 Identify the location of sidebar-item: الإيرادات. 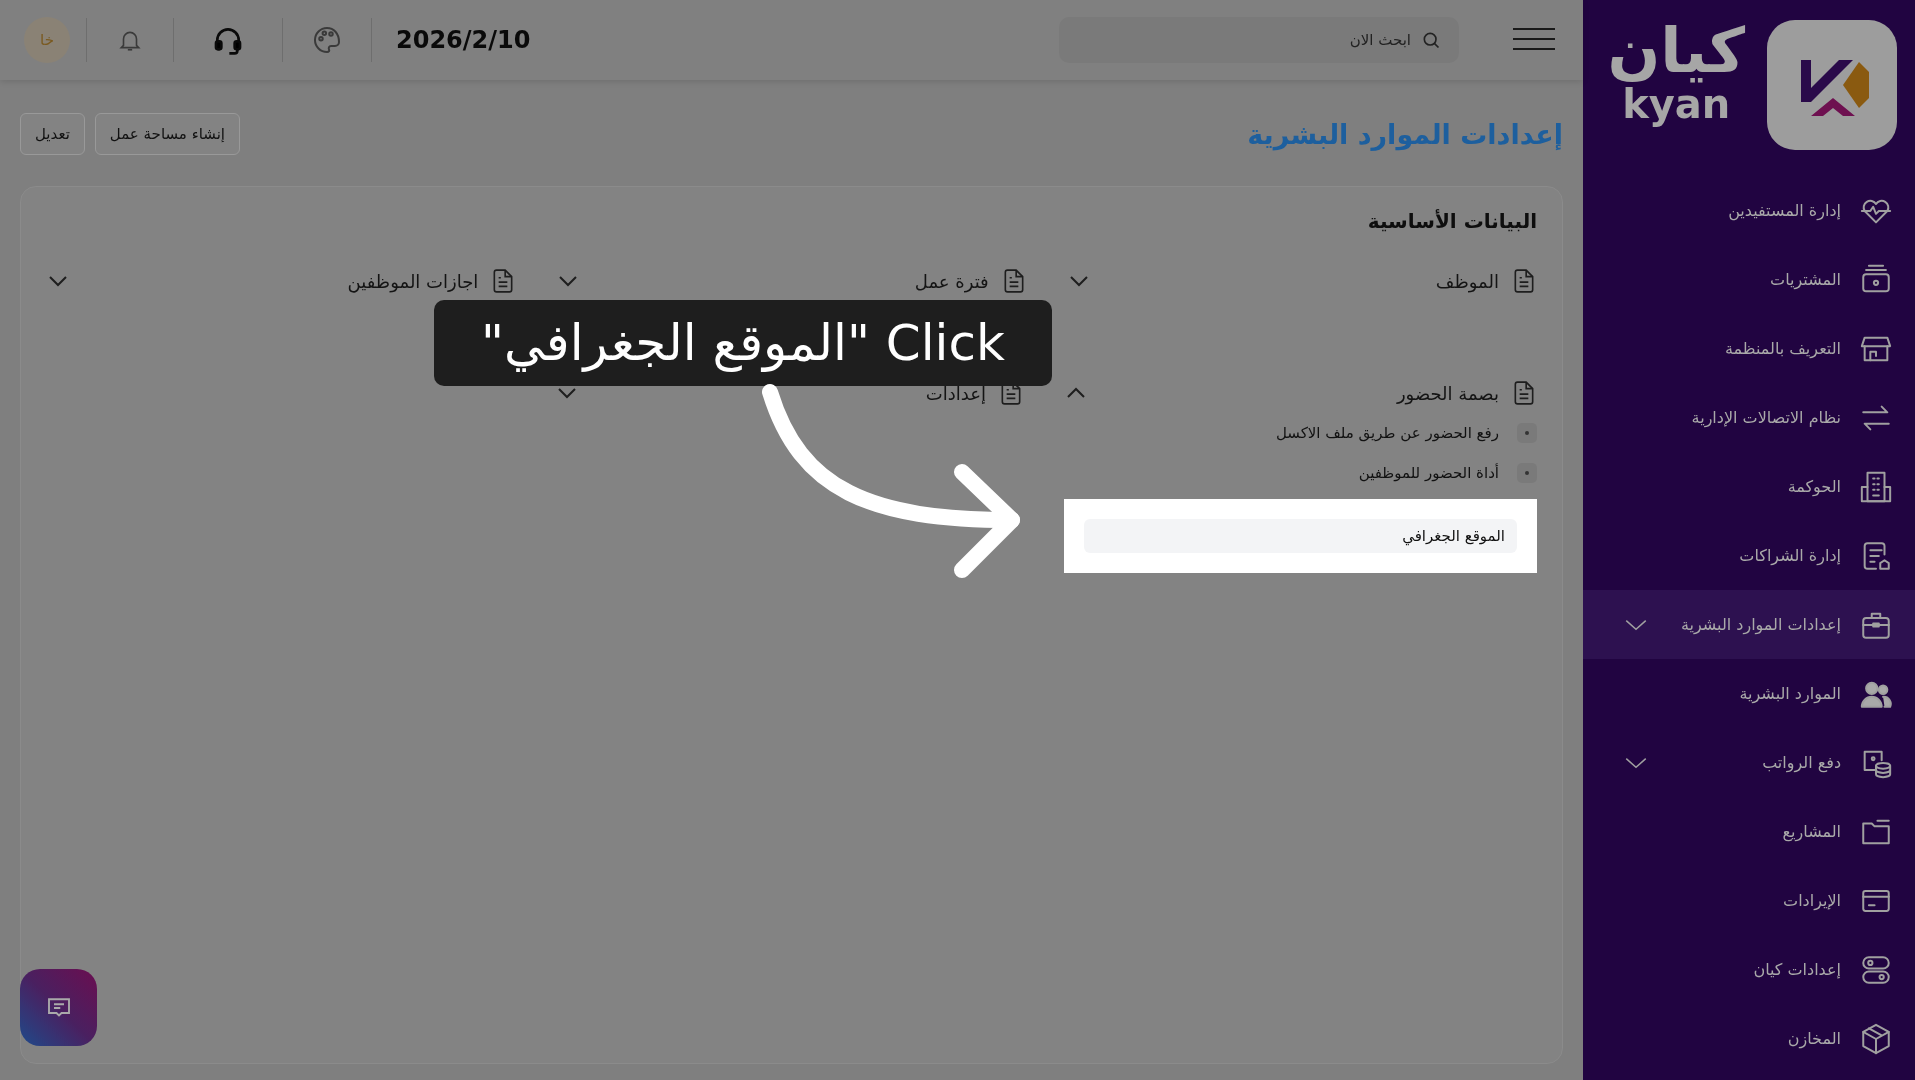
(1749, 900).